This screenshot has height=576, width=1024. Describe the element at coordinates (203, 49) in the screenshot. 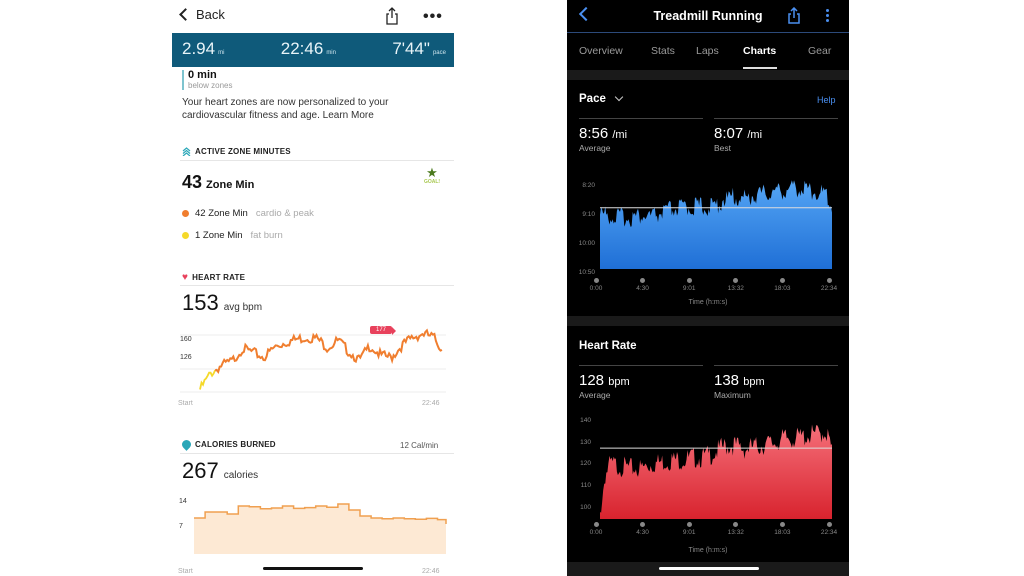

I see `distance-stat: 2.94 mi` at that location.